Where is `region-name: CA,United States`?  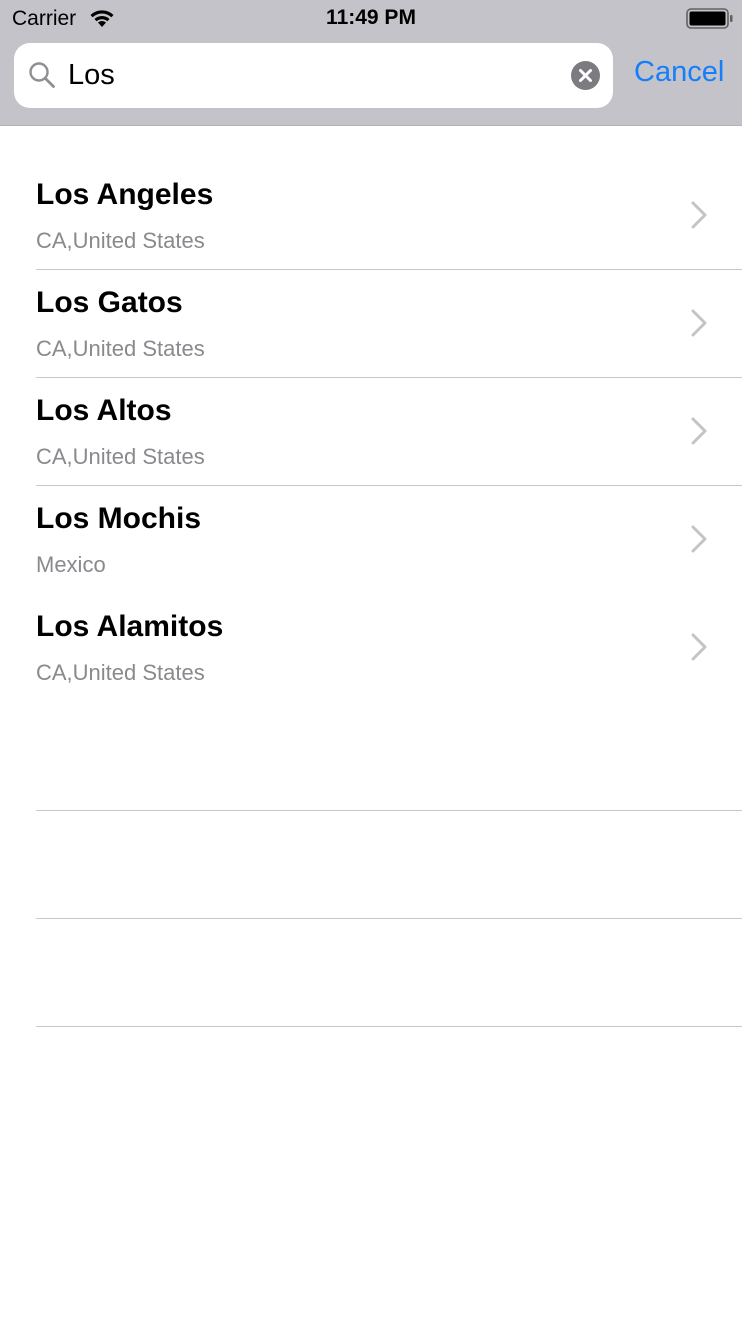 region-name: CA,United States is located at coordinates (120, 672).